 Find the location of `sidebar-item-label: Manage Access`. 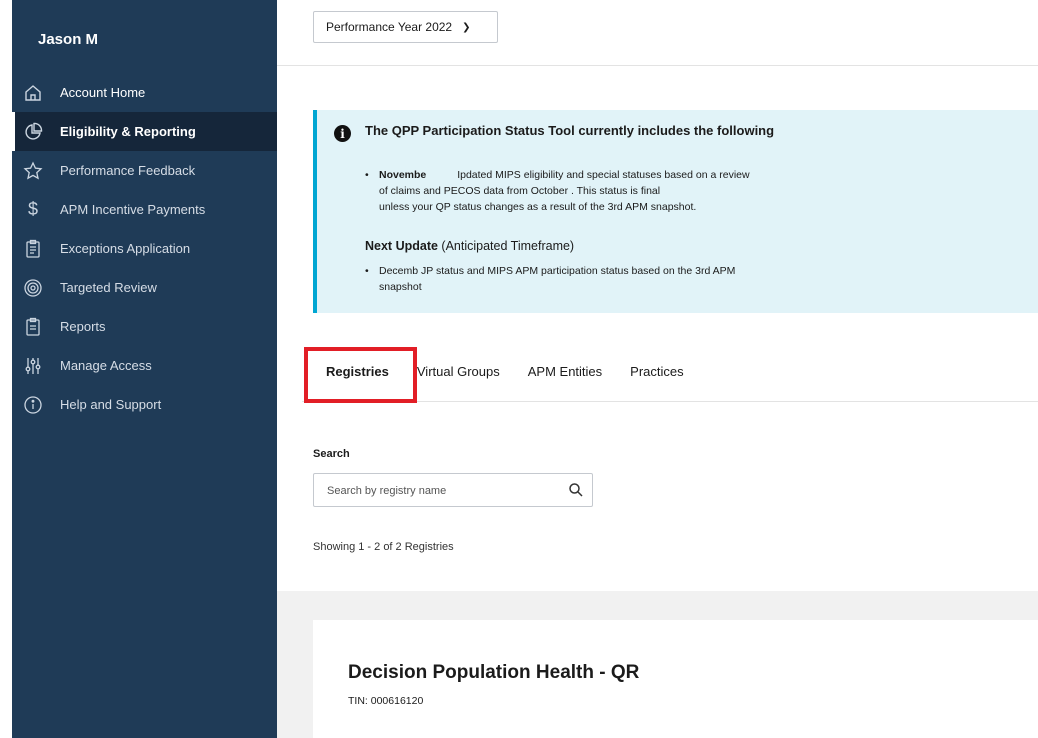

sidebar-item-label: Manage Access is located at coordinates (106, 365).